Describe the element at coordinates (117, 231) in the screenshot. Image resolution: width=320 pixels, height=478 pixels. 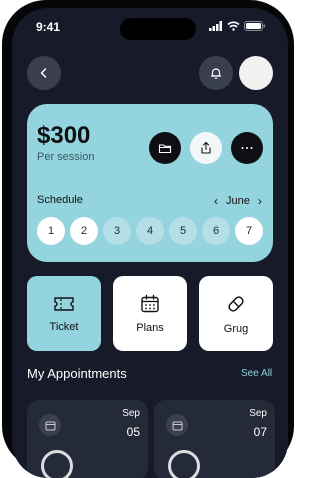
I see `day-3: 3` at that location.